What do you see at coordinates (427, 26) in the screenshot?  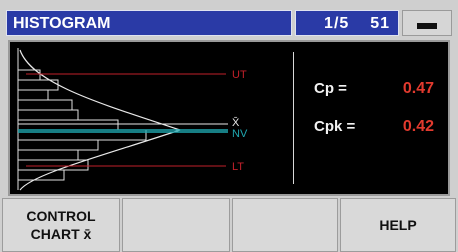 I see `minimize-bar-icon` at bounding box center [427, 26].